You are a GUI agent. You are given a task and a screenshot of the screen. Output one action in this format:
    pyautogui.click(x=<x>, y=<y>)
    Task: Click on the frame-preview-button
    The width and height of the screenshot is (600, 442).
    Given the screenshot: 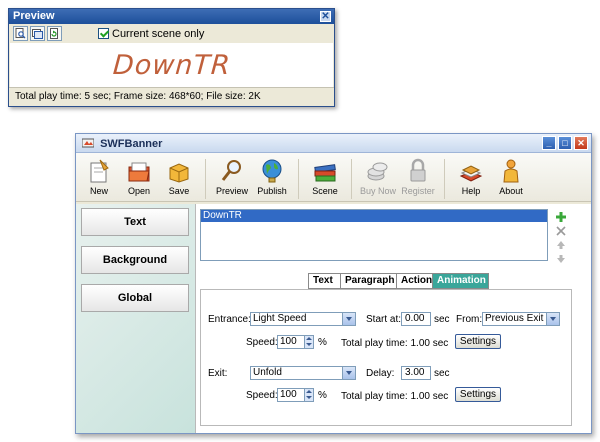 What is the action you would take?
    pyautogui.click(x=37, y=33)
    